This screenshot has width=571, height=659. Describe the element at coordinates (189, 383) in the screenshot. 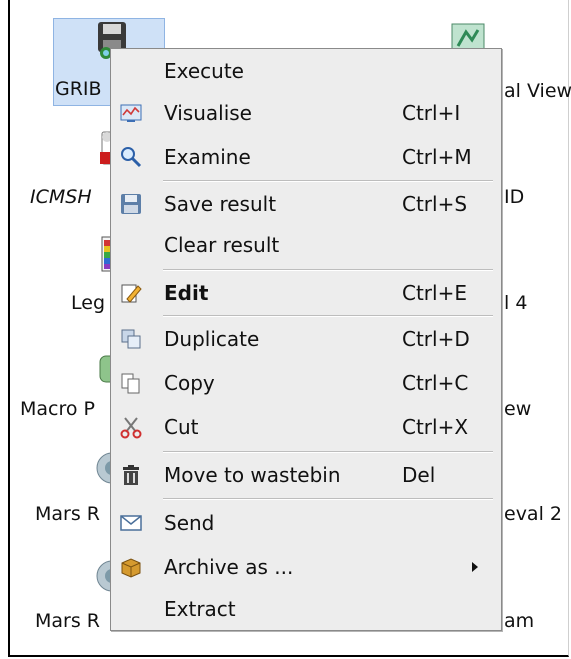

I see `menu-item-label: Copy` at that location.